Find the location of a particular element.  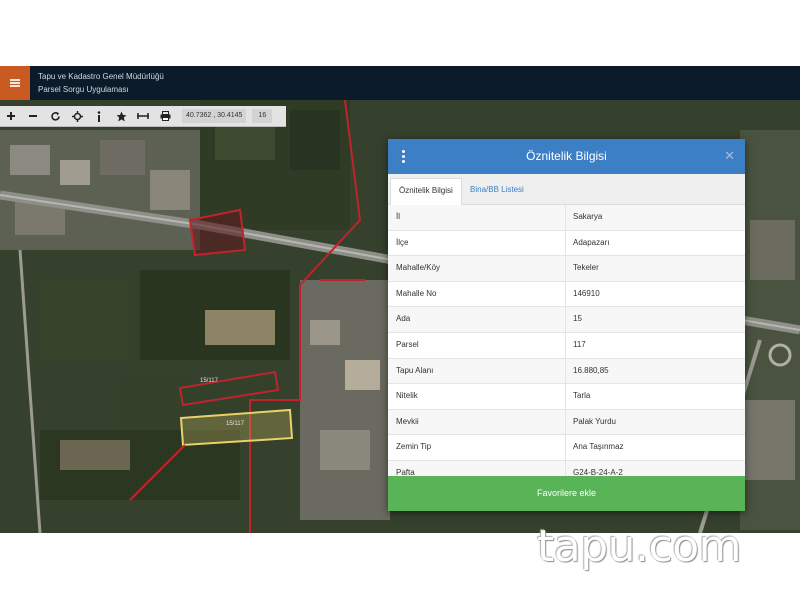

table-row: Tapu Alanı 16.880,85 is located at coordinates (566, 371).